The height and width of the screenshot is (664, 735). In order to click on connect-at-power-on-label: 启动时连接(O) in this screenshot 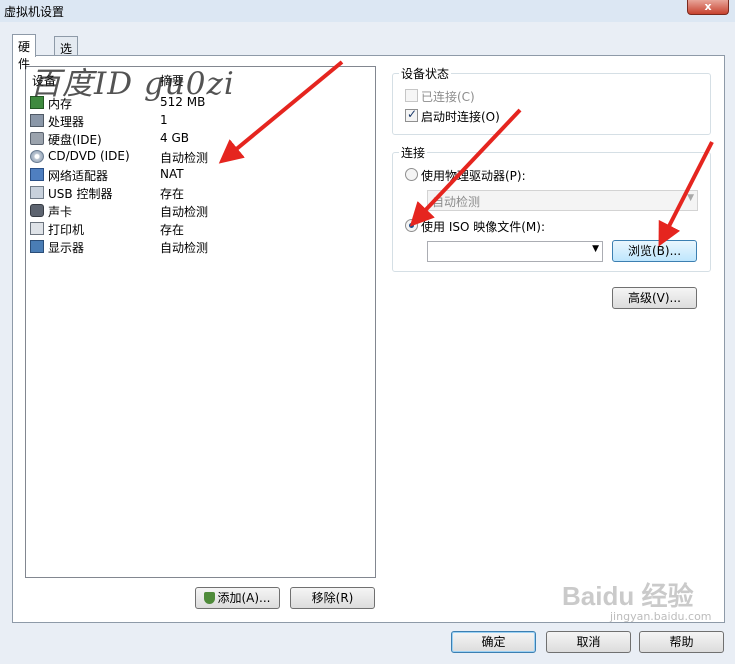, I will do `click(460, 117)`.